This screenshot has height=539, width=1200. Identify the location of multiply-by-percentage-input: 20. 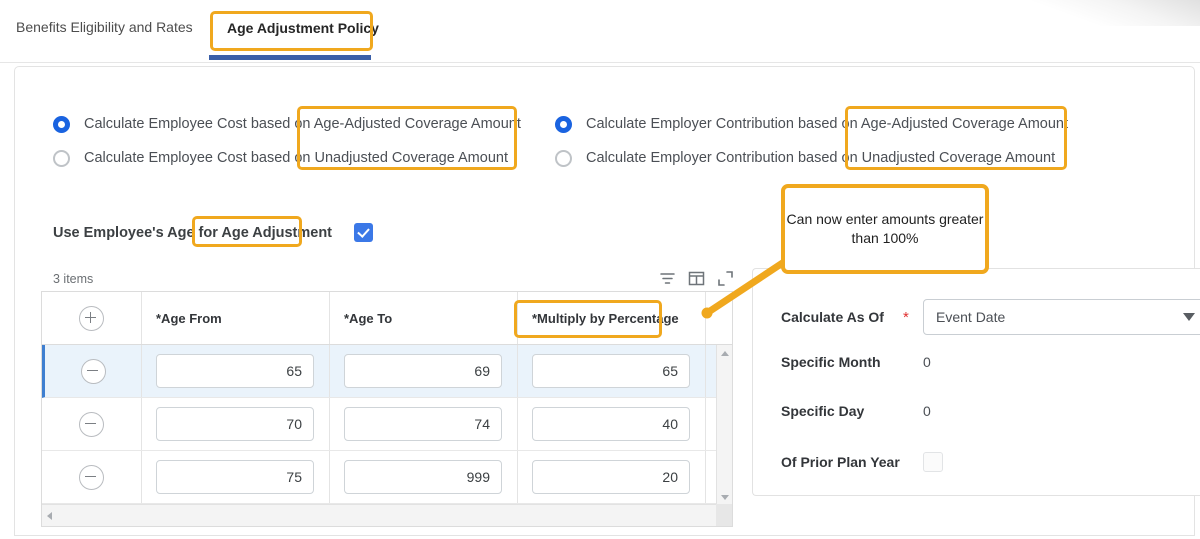
(611, 477).